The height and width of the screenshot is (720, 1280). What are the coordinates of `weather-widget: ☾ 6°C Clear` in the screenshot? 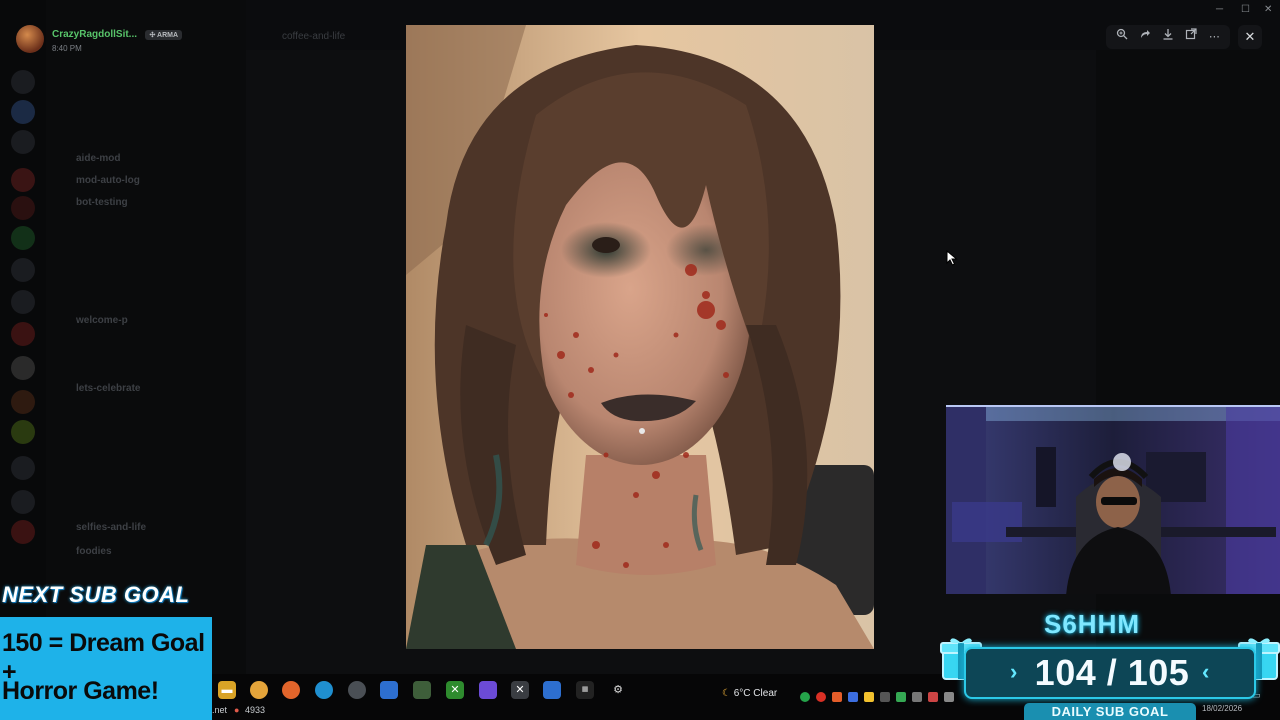 It's located at (749, 693).